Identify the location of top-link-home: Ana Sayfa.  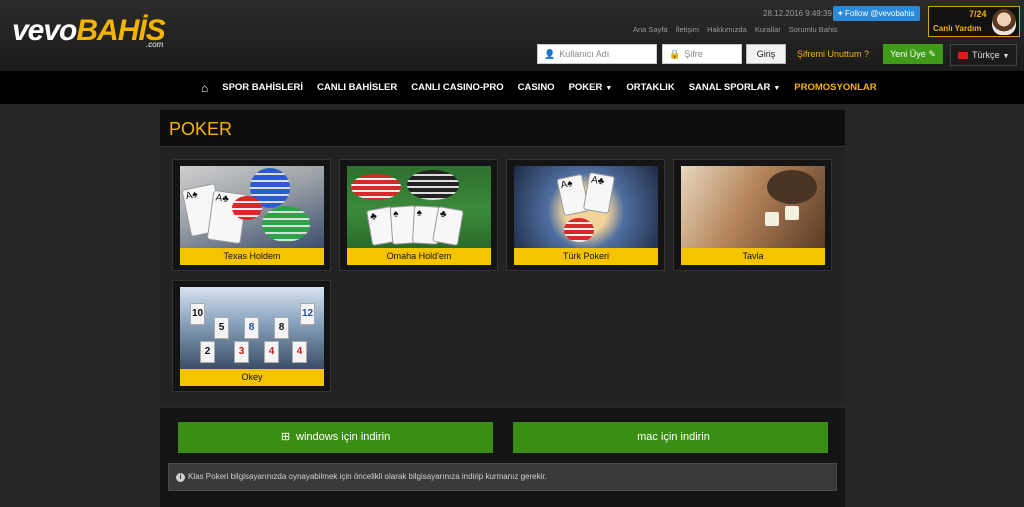
(650, 29).